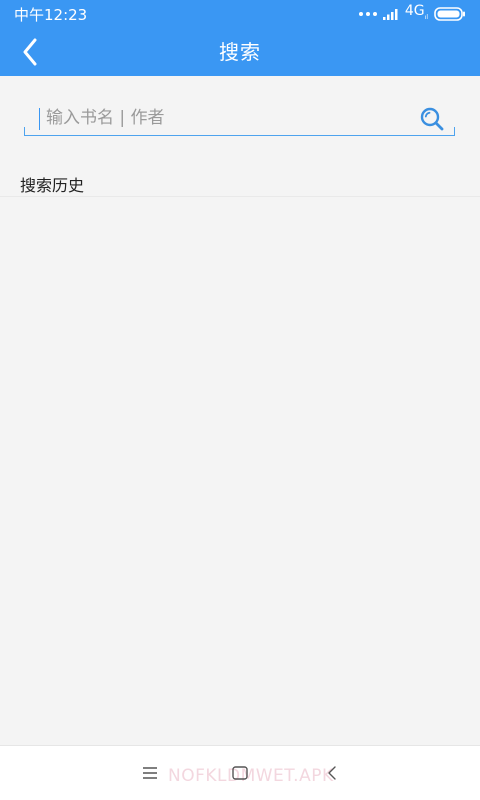 This screenshot has height=800, width=480. Describe the element at coordinates (240, 14) in the screenshot. I see `status-bar: 中午12:23 4Gıl` at that location.